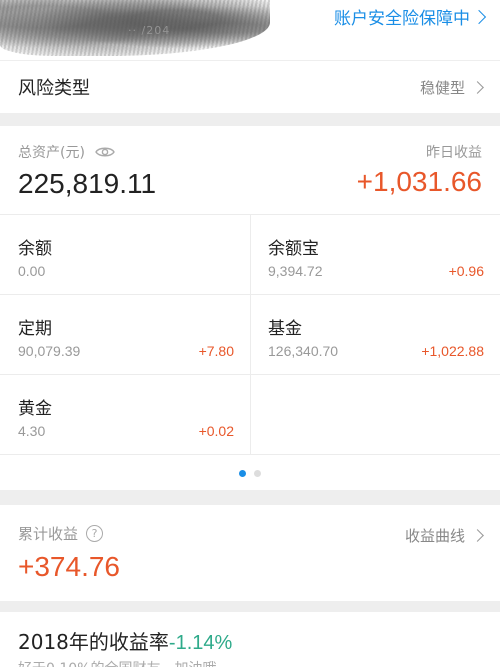 Image resolution: width=500 pixels, height=667 pixels. Describe the element at coordinates (293, 249) in the screenshot. I see `asset-name: 余额宝` at that location.